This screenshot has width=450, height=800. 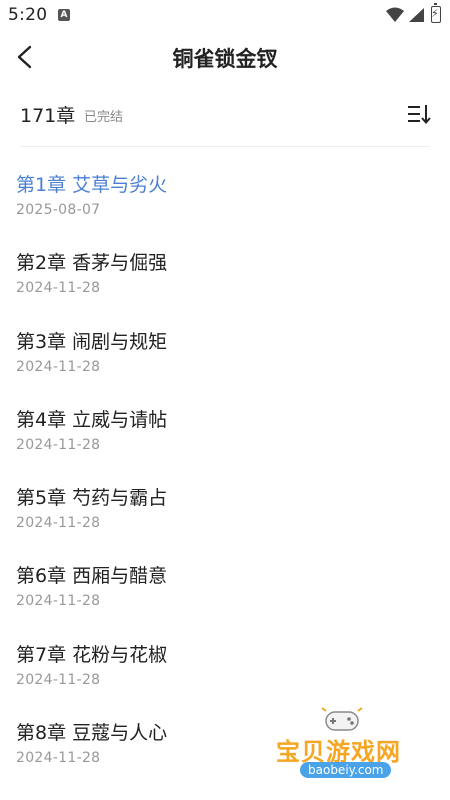 I want to click on chapter-title: 第5章 芍药与霸占, so click(x=92, y=498).